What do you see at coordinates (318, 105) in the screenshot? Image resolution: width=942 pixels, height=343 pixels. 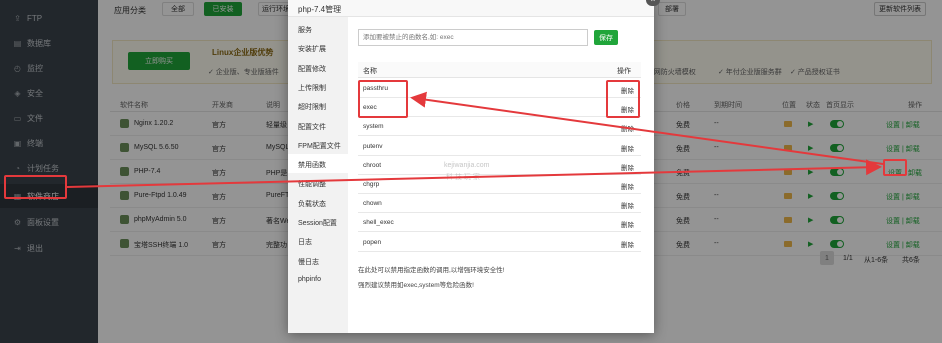 I see `modal-menu-item: 超时限制` at bounding box center [318, 105].